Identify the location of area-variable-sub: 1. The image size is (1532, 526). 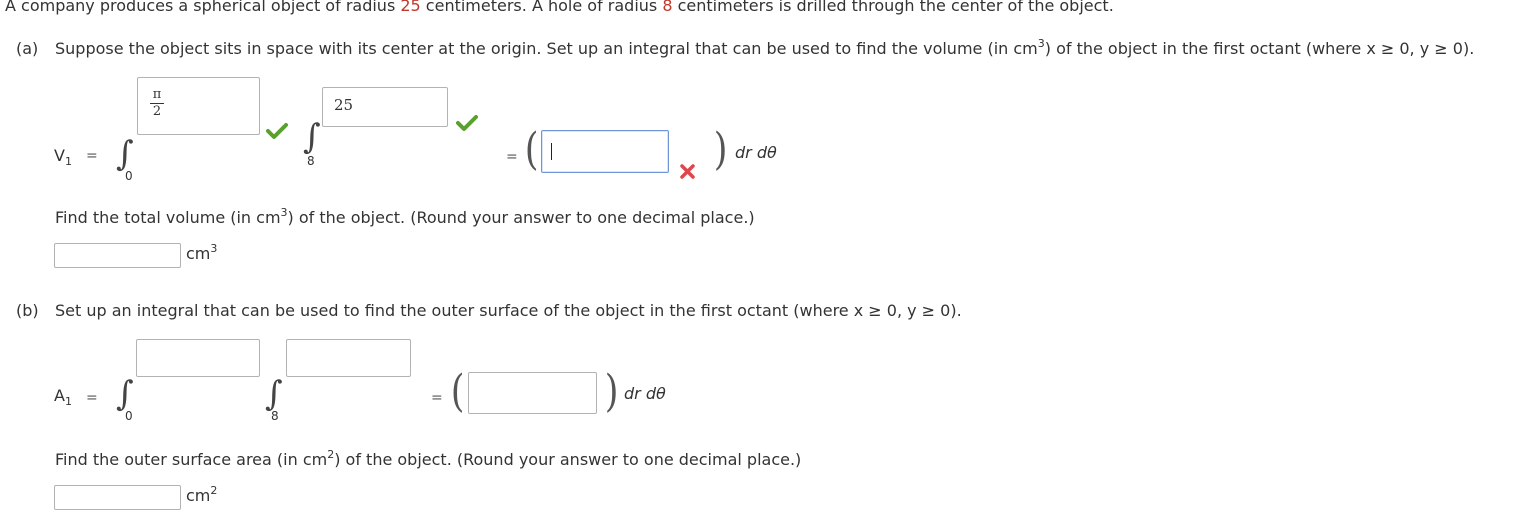
(68, 401).